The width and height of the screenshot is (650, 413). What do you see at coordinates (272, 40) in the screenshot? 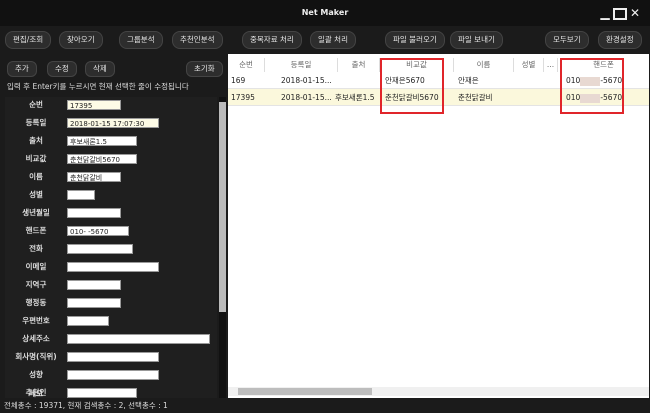
I see `duplicate-handling-button: 중복자료 처리` at bounding box center [272, 40].